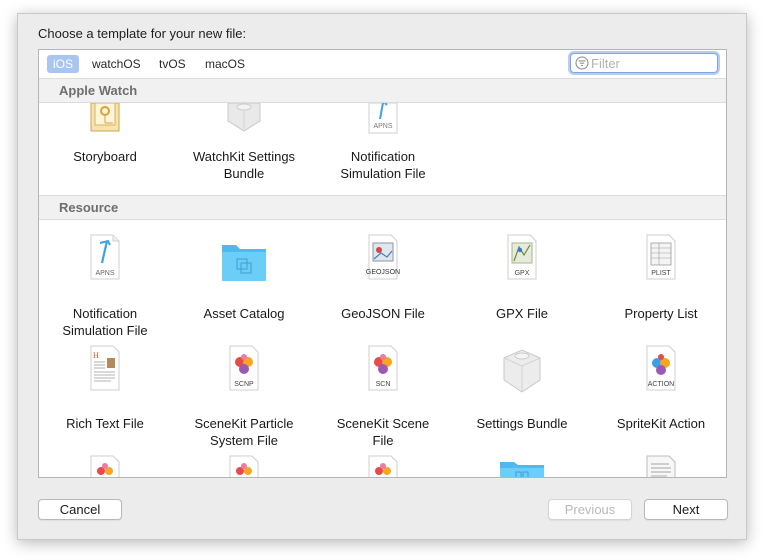 This screenshot has height=560, width=764. I want to click on template-item-storyboard: Storyboard, so click(105, 149).